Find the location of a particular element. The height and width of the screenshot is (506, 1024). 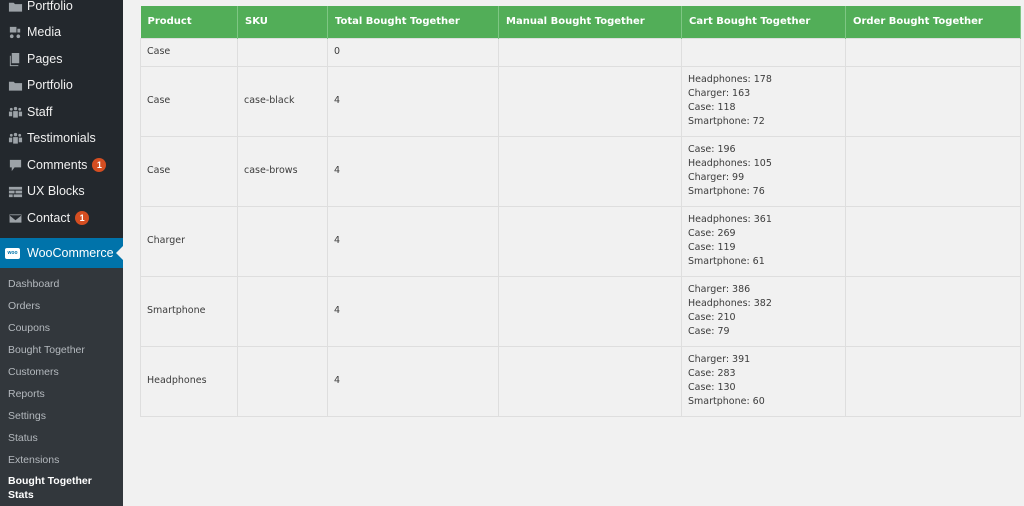

cart-count-line: Smartphone: 72 is located at coordinates (726, 121).